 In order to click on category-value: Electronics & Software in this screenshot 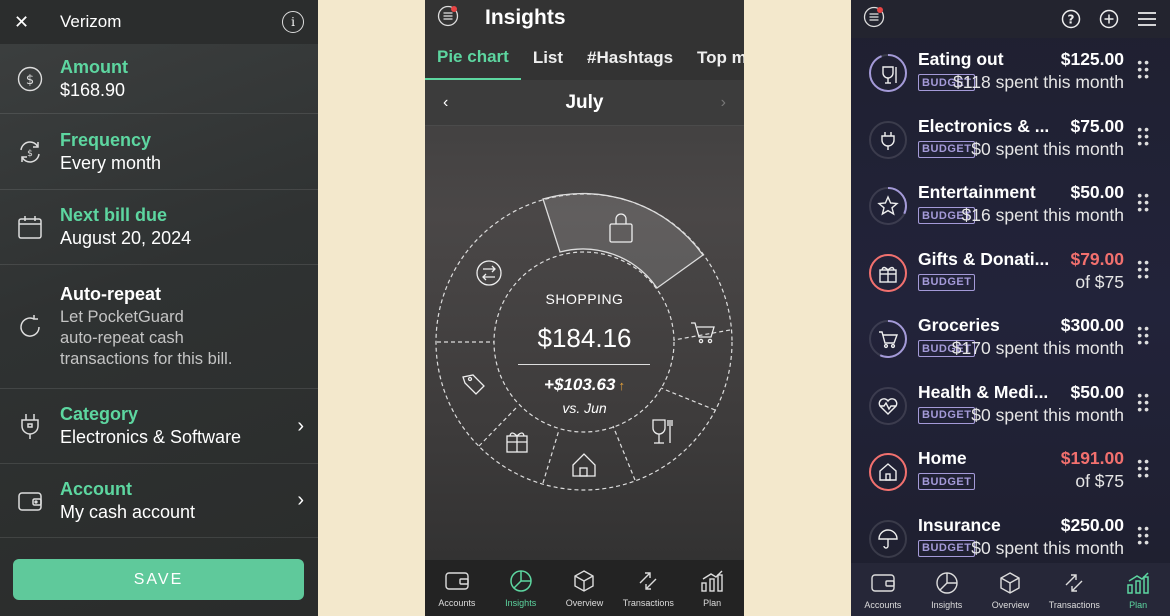, I will do `click(151, 437)`.